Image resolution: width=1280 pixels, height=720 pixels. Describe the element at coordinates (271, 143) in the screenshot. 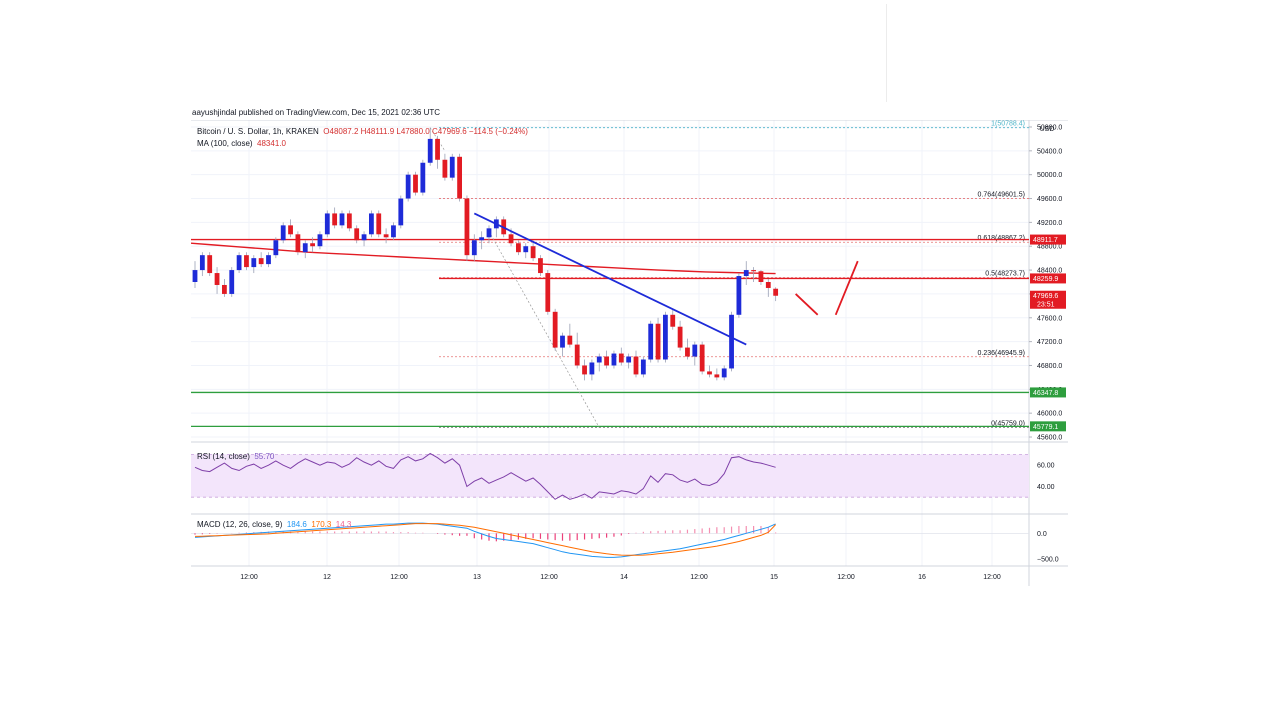

I see `ma-value: 48341.0` at that location.